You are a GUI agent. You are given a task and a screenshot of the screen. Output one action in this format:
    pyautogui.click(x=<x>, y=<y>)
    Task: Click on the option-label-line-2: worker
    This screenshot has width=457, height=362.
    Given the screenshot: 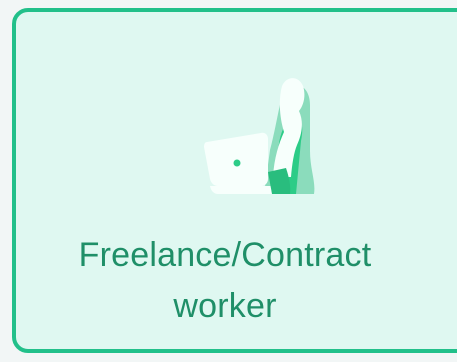 What is the action you would take?
    pyautogui.click(x=225, y=306)
    